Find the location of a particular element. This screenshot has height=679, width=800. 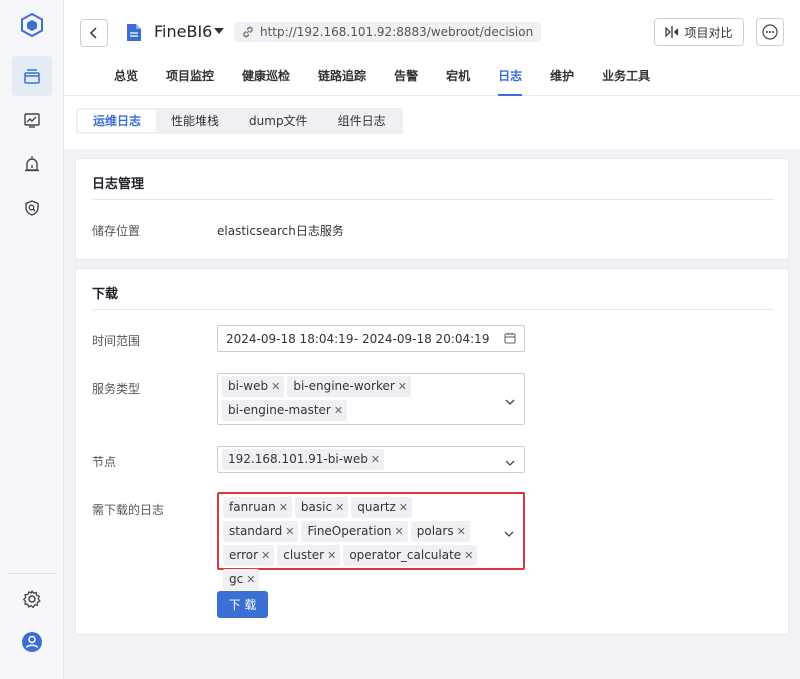

more-dots-icon is located at coordinates (770, 32).